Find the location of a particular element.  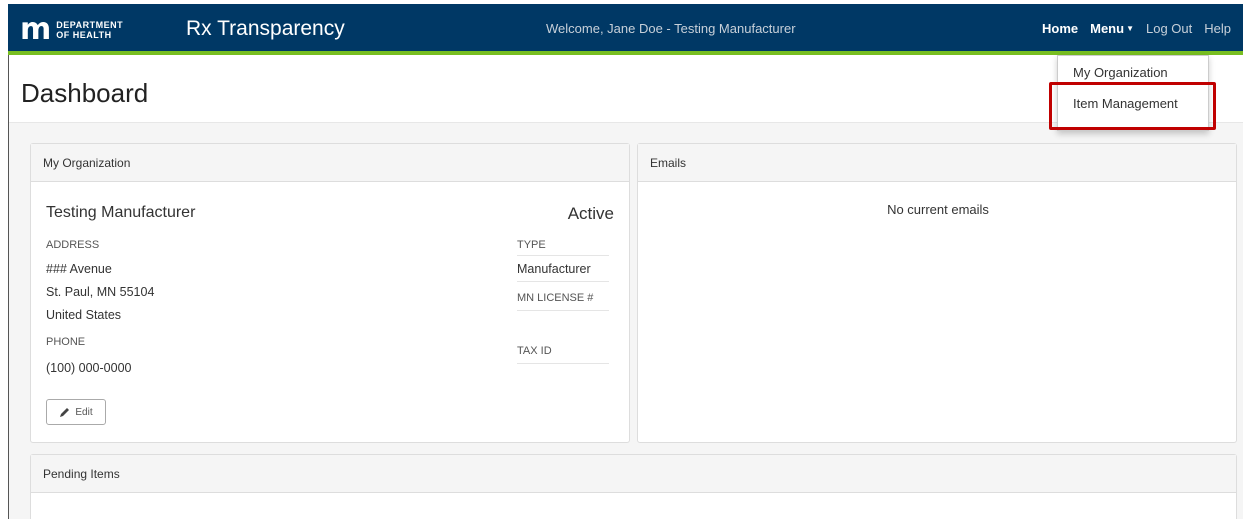

highlight-box is located at coordinates (1132, 106).